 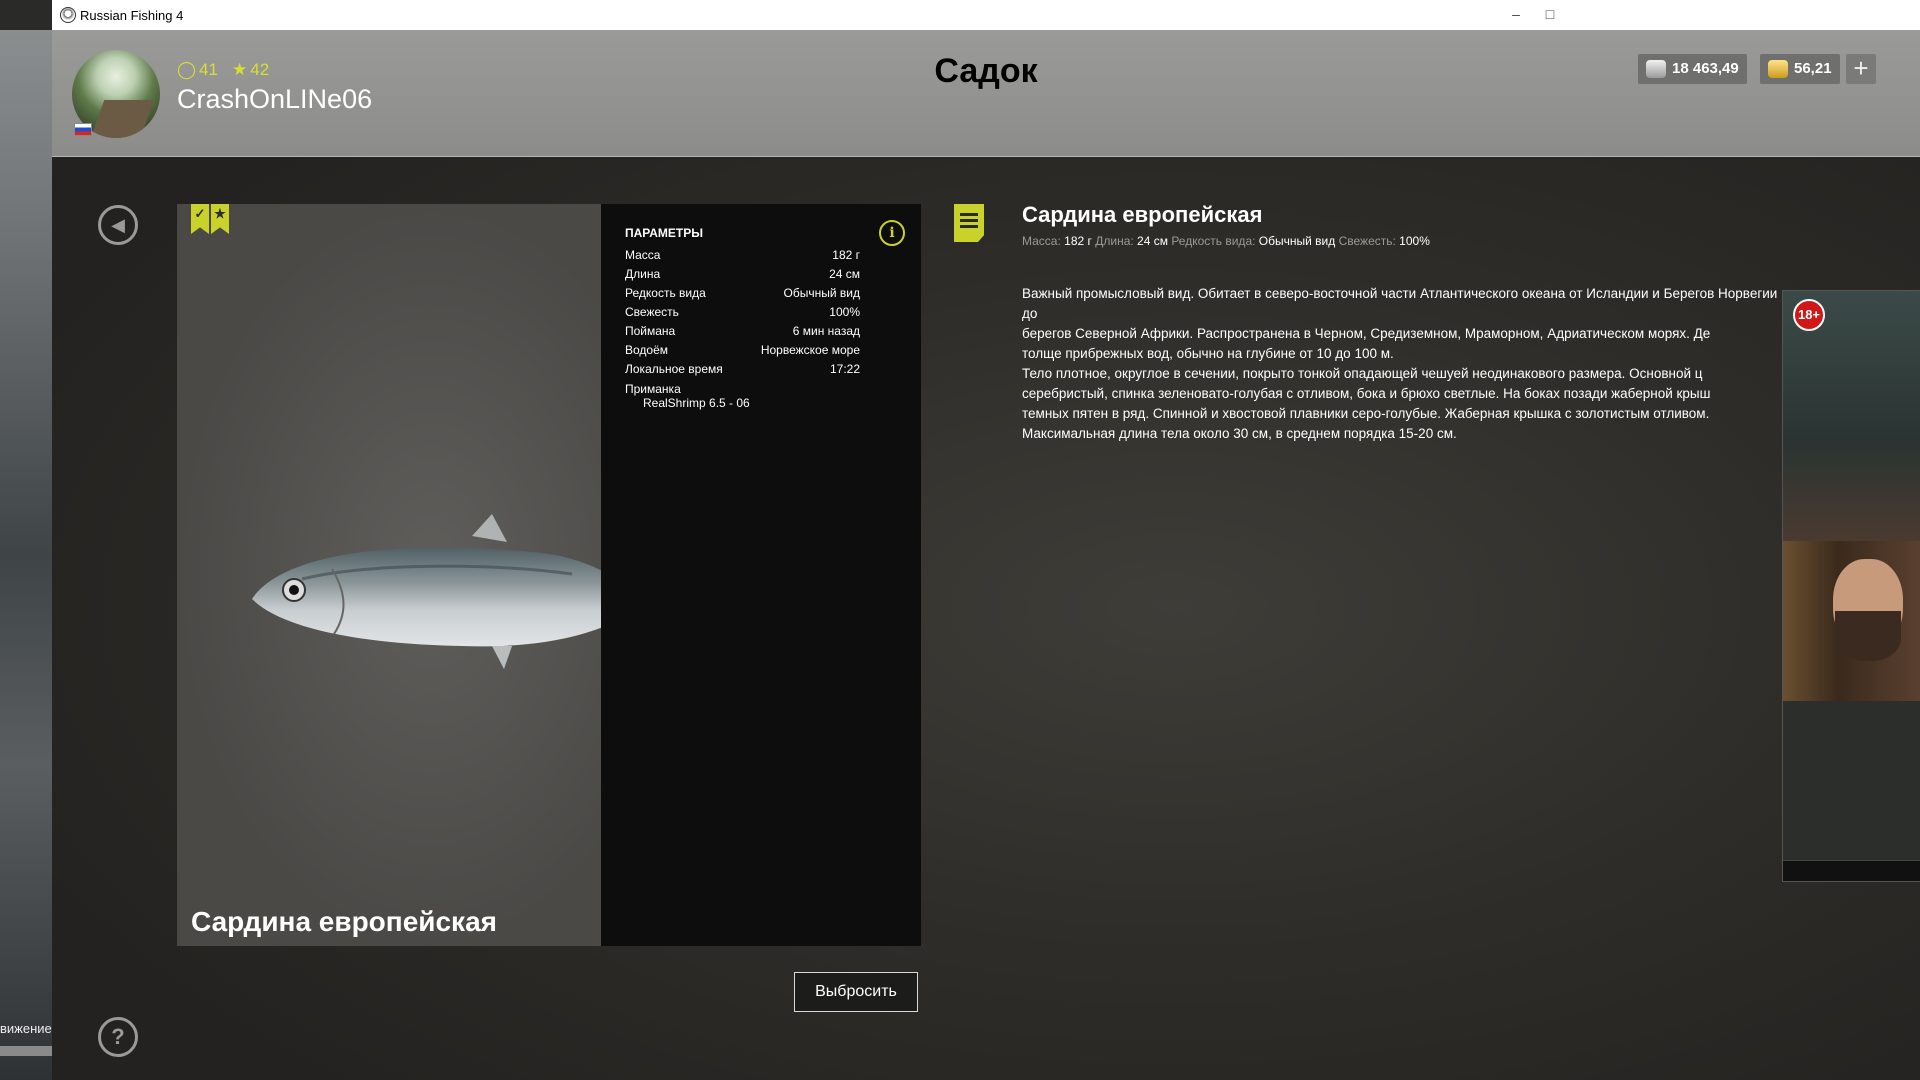 I want to click on stream-overlay-footer, so click(x=1851, y=870).